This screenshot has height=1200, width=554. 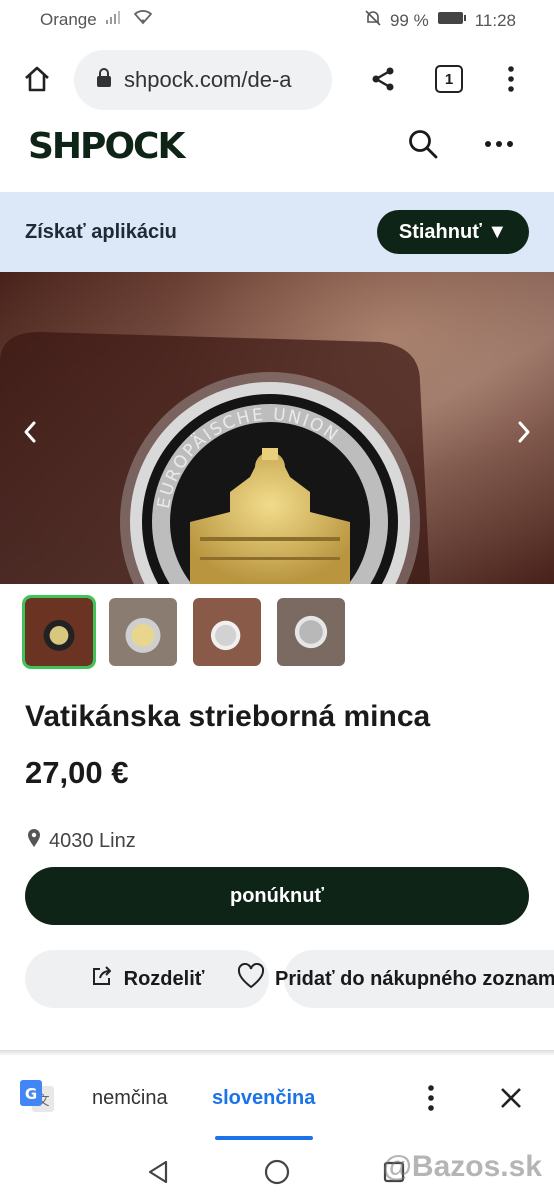 What do you see at coordinates (383, 79) in the screenshot?
I see `share-icon` at bounding box center [383, 79].